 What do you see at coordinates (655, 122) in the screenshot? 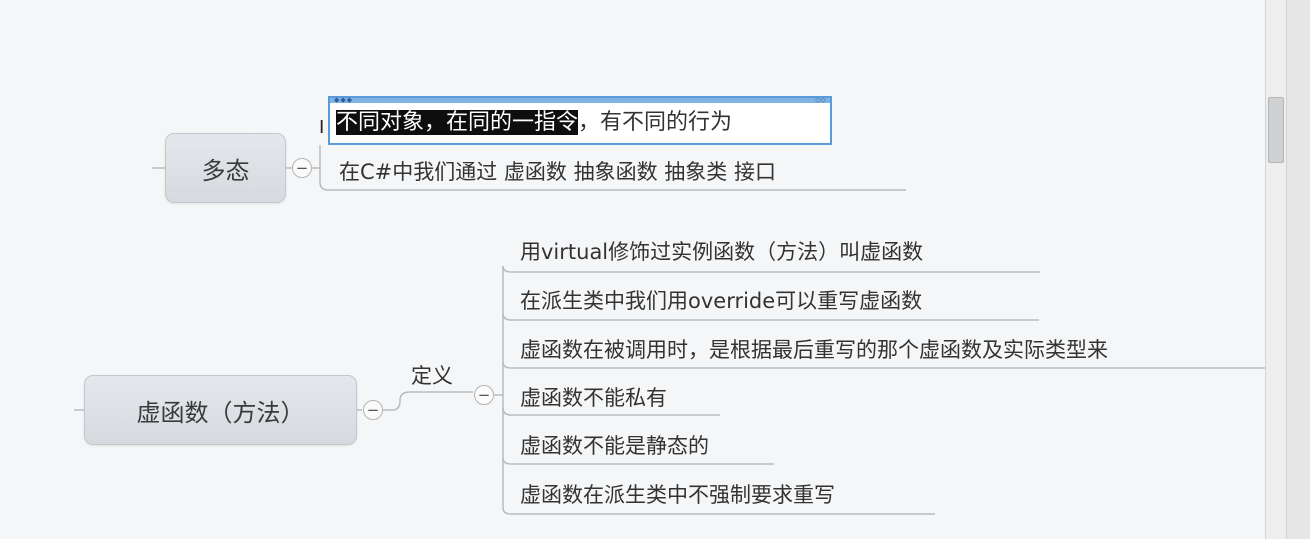
I see `unselected-text: ，有不同的行为` at bounding box center [655, 122].